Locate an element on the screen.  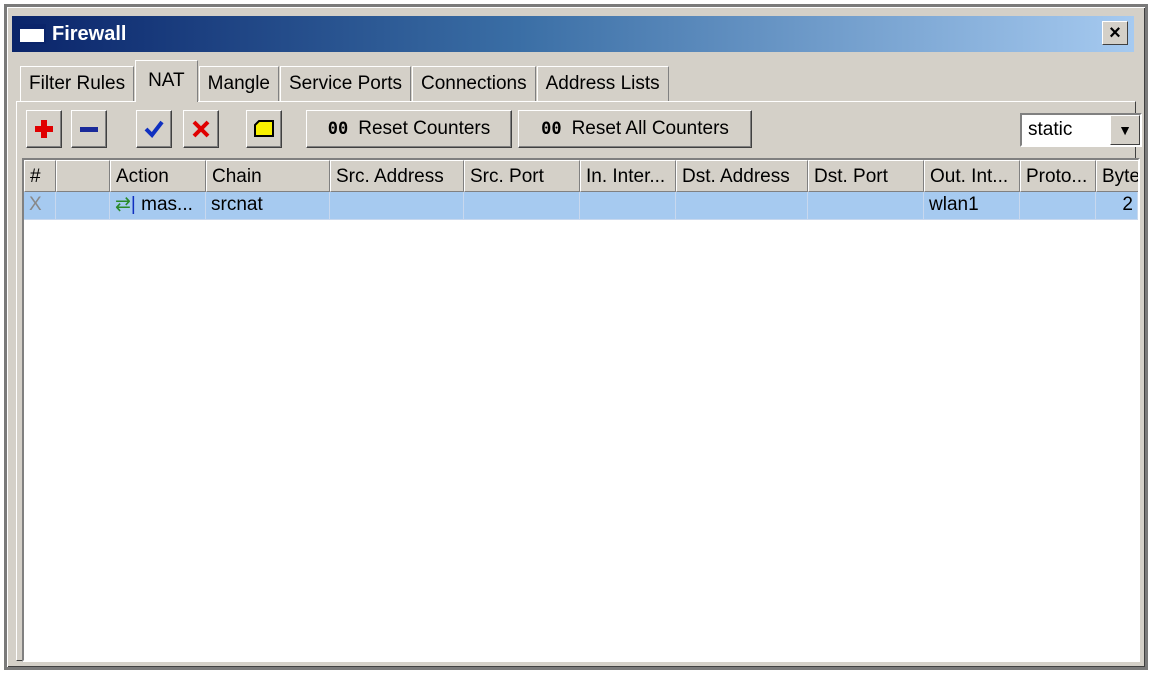
tab-service-ports: Service Ports is located at coordinates (345, 84).